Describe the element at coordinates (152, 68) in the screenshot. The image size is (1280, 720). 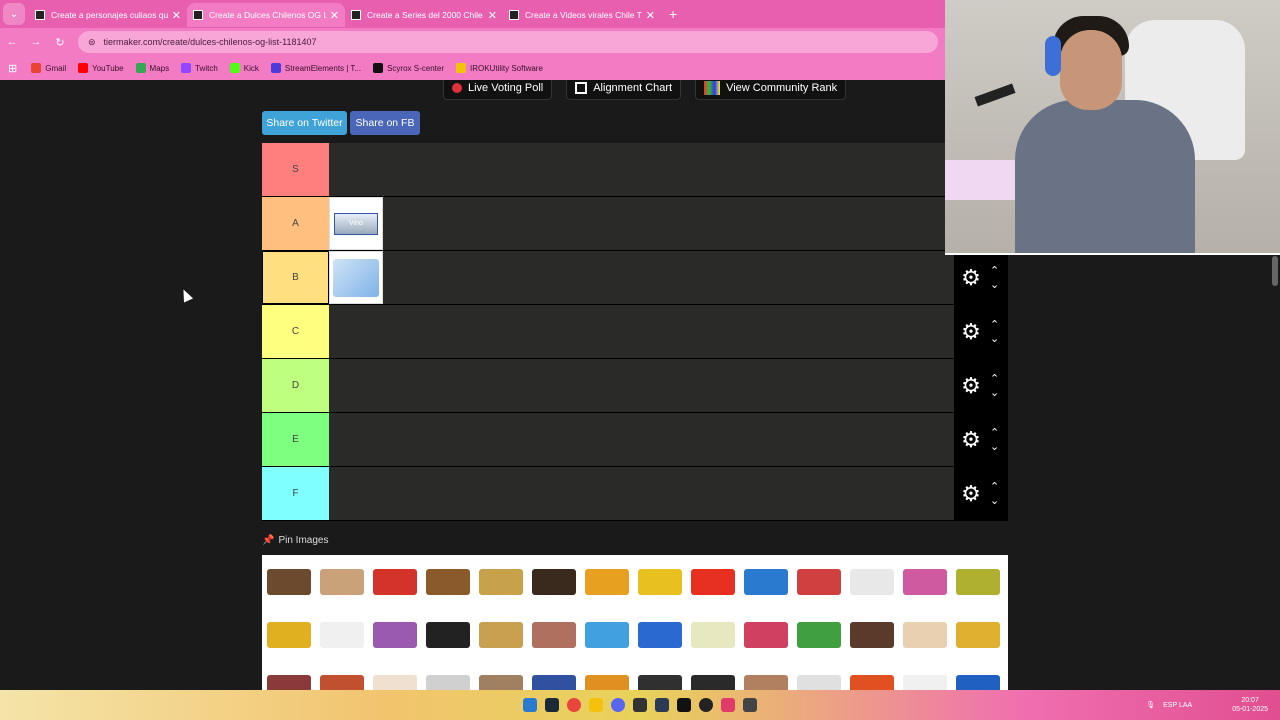
I see `bookmark-item: Maps` at that location.